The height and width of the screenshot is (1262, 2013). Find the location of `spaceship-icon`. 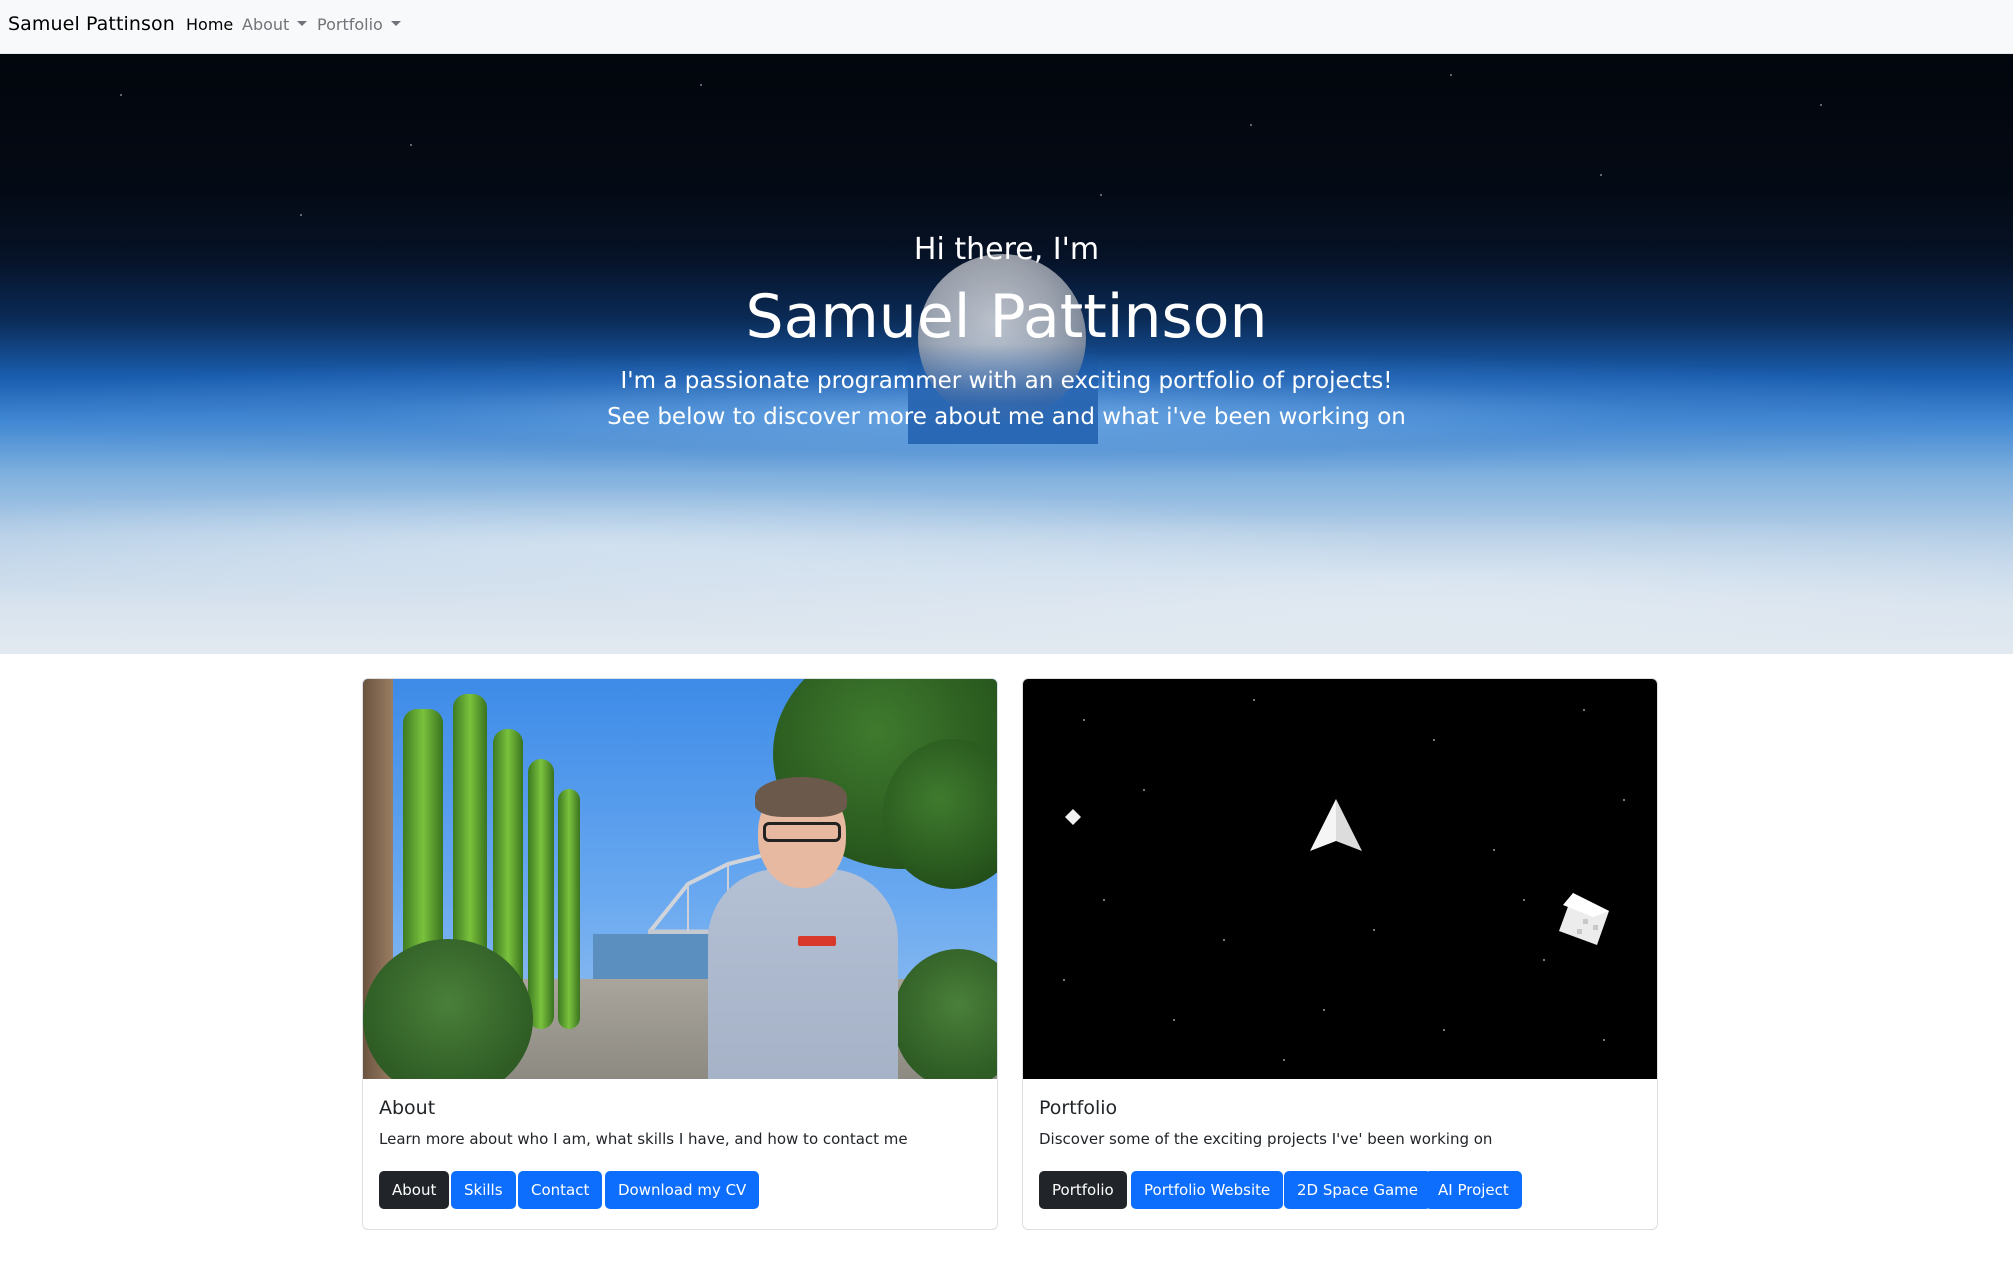

spaceship-icon is located at coordinates (1336, 825).